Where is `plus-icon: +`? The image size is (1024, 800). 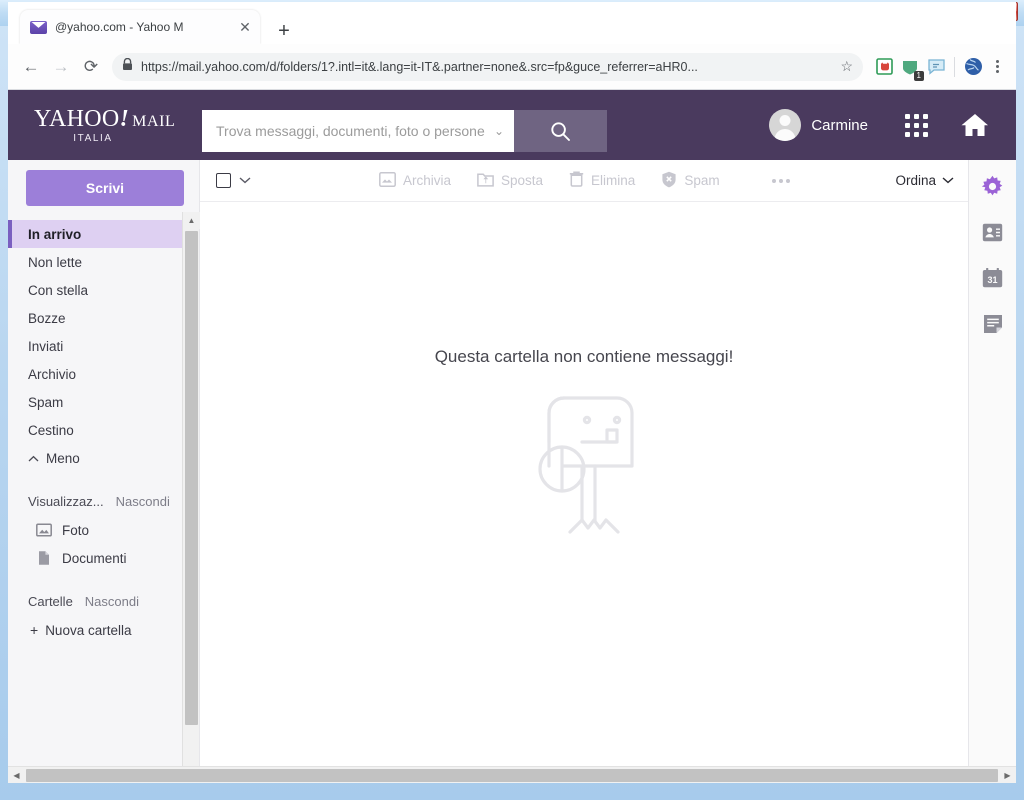 plus-icon: + is located at coordinates (34, 630).